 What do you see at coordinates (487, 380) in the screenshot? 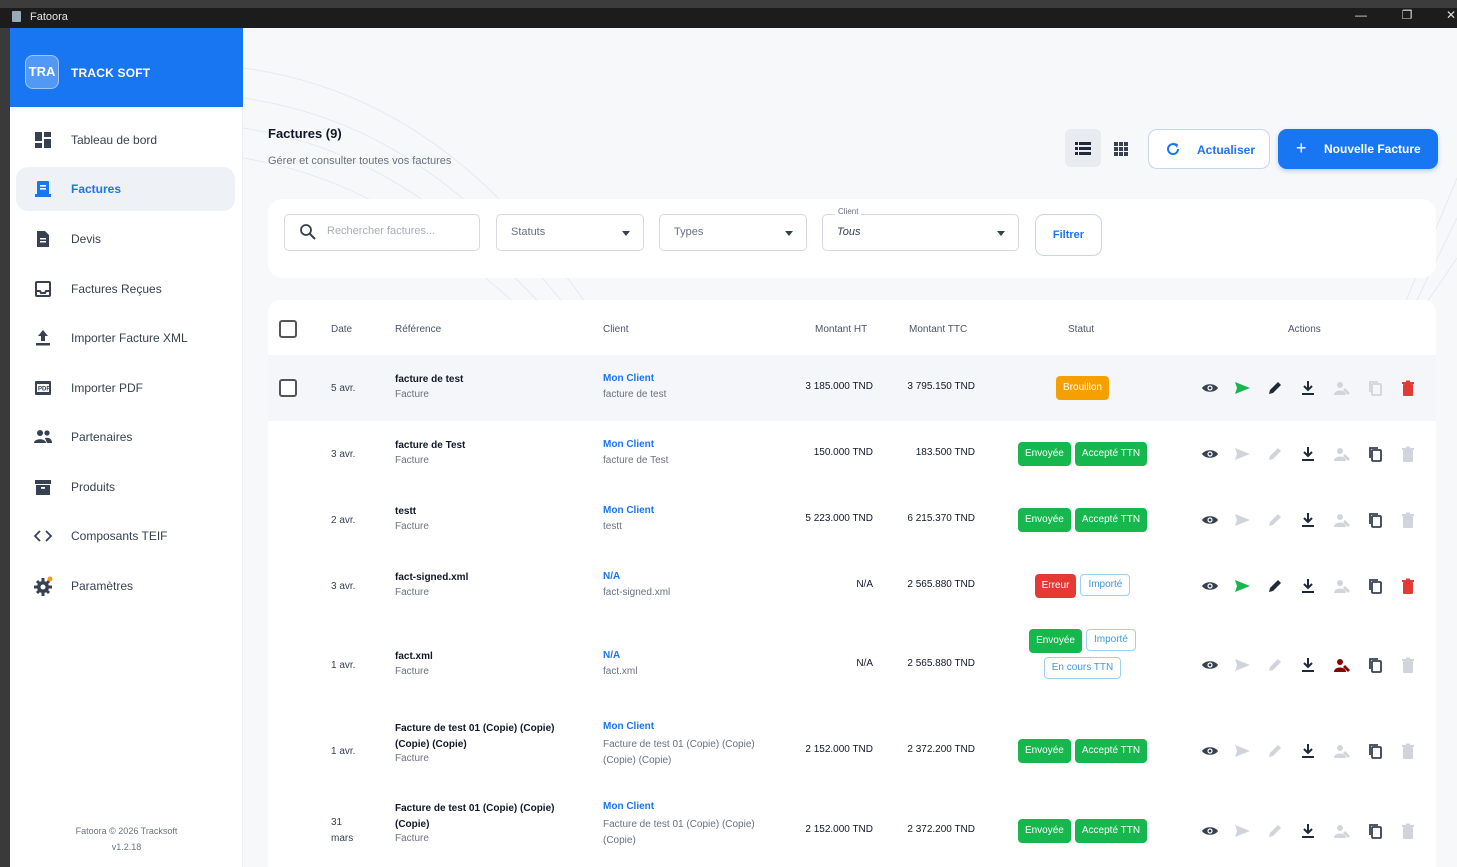
I see `invoice-reference: facture de test` at bounding box center [487, 380].